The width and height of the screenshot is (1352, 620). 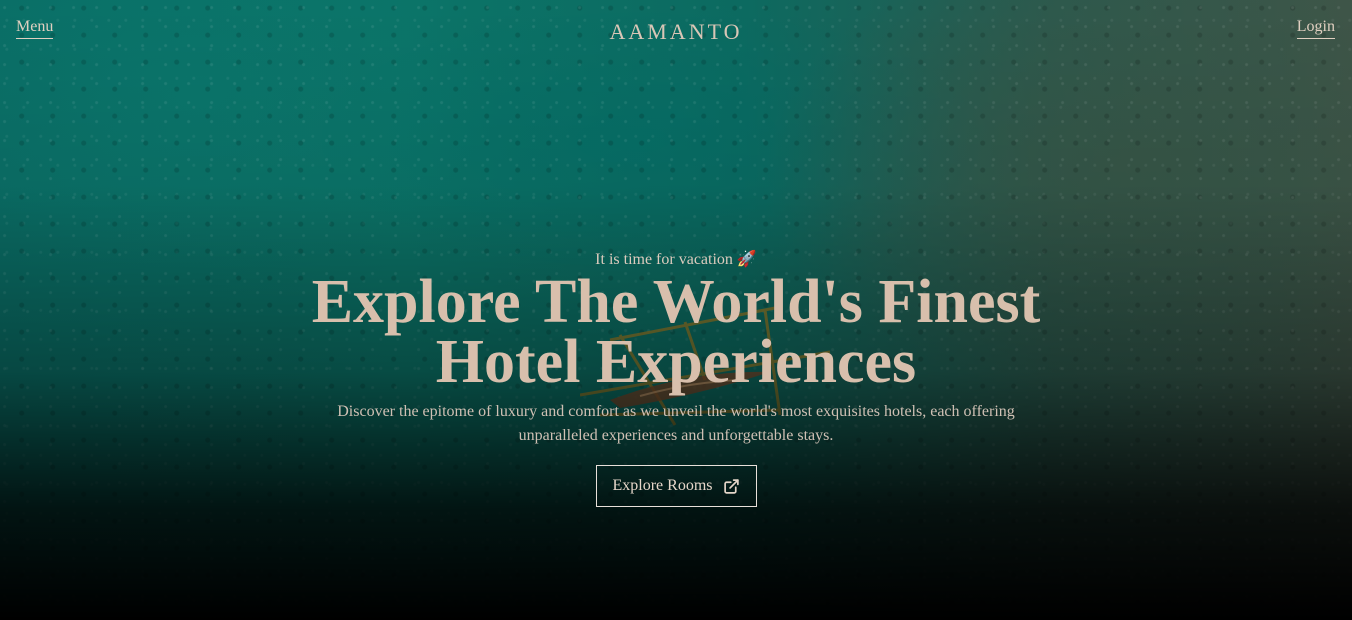 I want to click on external-link-icon, so click(x=731, y=486).